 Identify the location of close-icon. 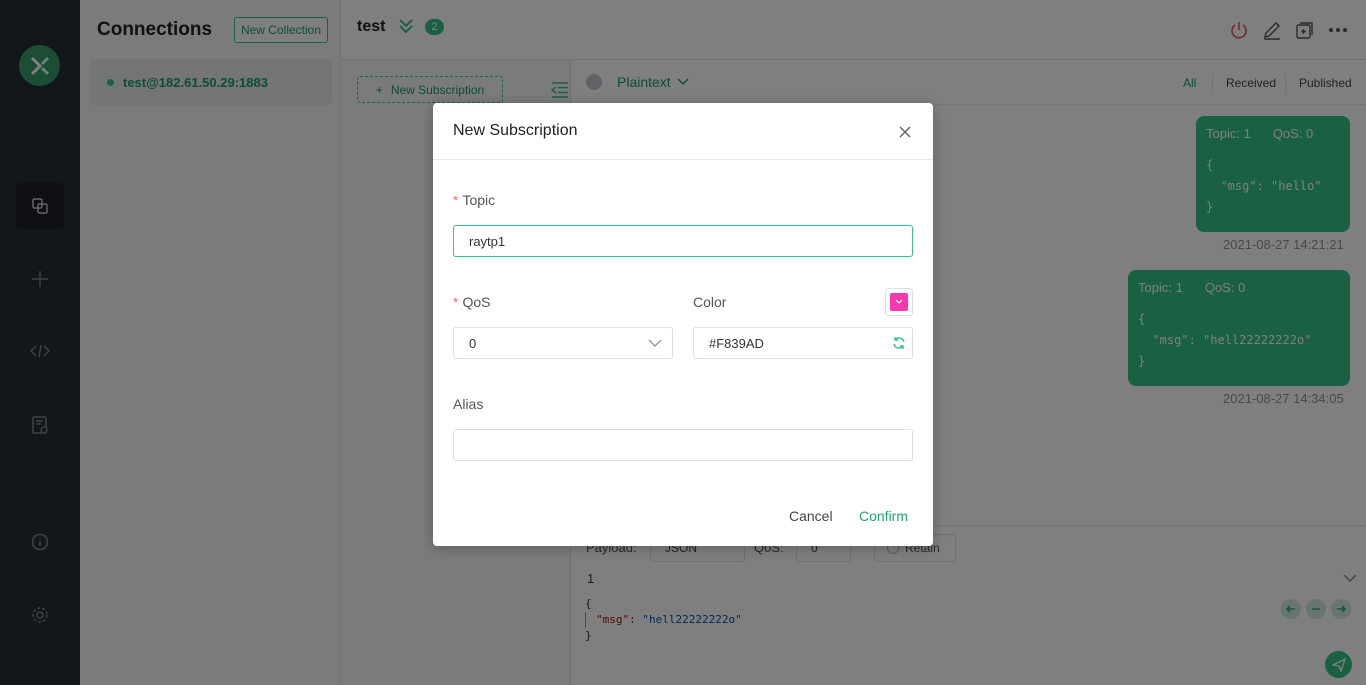
(905, 132).